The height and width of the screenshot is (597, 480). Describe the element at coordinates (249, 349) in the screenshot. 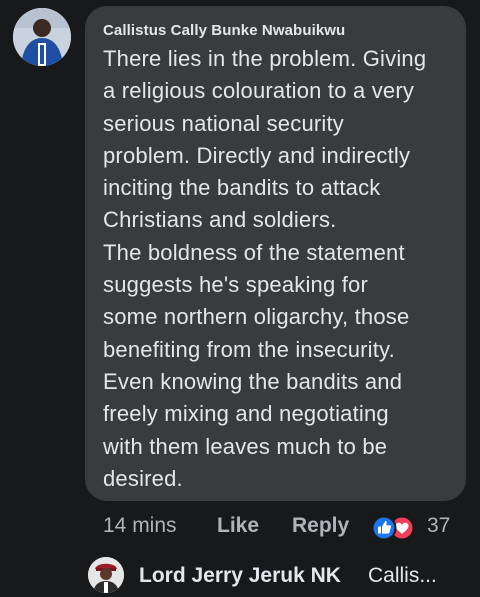

I see `comment-line: benefiting from the insecurity.` at that location.